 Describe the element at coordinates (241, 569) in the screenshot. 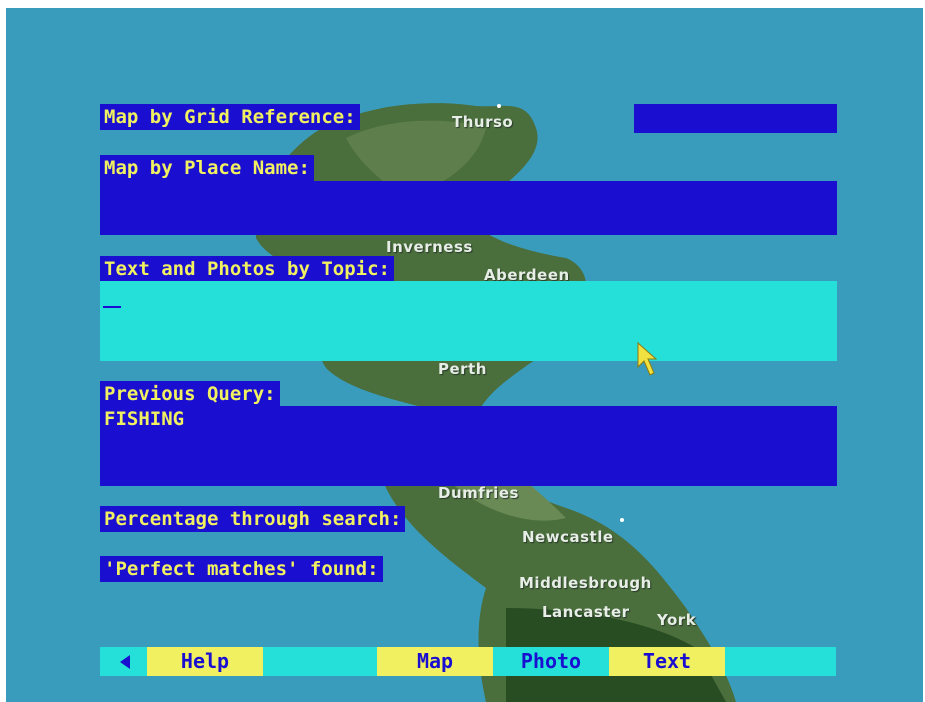

I see `perfect-matches-label: 'Perfect matches' found:` at that location.